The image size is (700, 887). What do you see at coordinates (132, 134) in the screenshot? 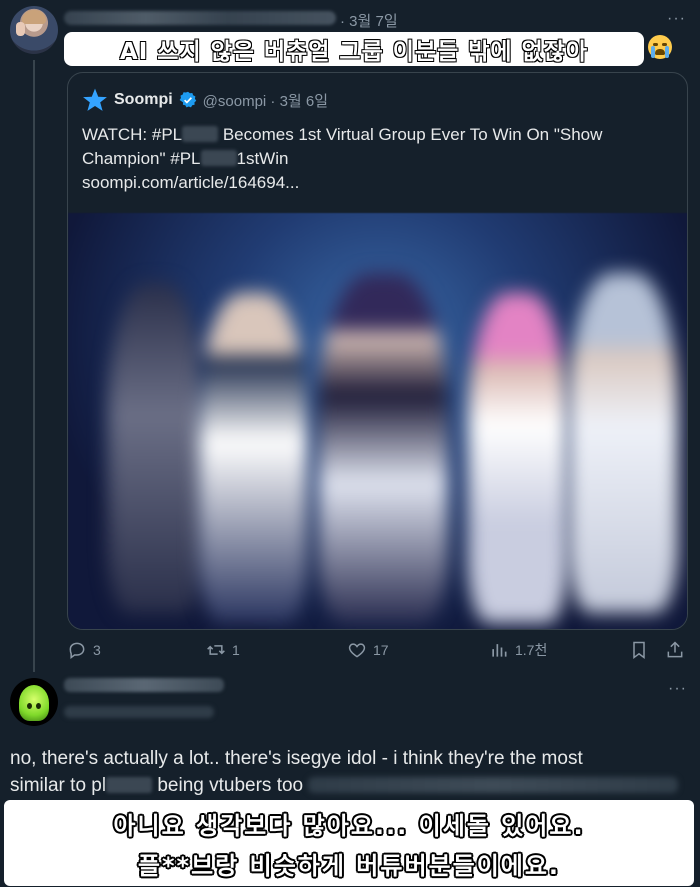
I see `quote-text-part: WATCH: #PL` at bounding box center [132, 134].